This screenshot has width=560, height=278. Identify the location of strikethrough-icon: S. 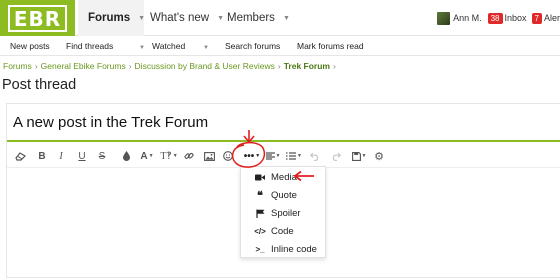
(102, 156).